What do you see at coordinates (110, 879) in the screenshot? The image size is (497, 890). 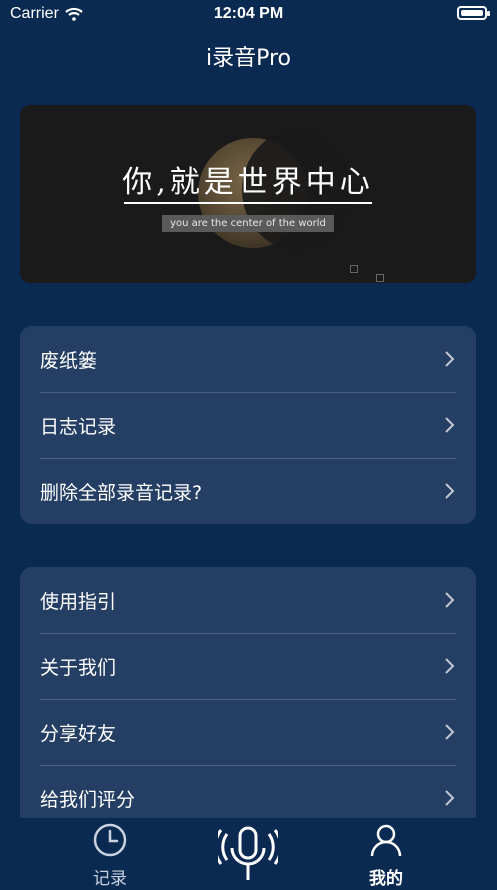 I see `tab-label: 记录` at bounding box center [110, 879].